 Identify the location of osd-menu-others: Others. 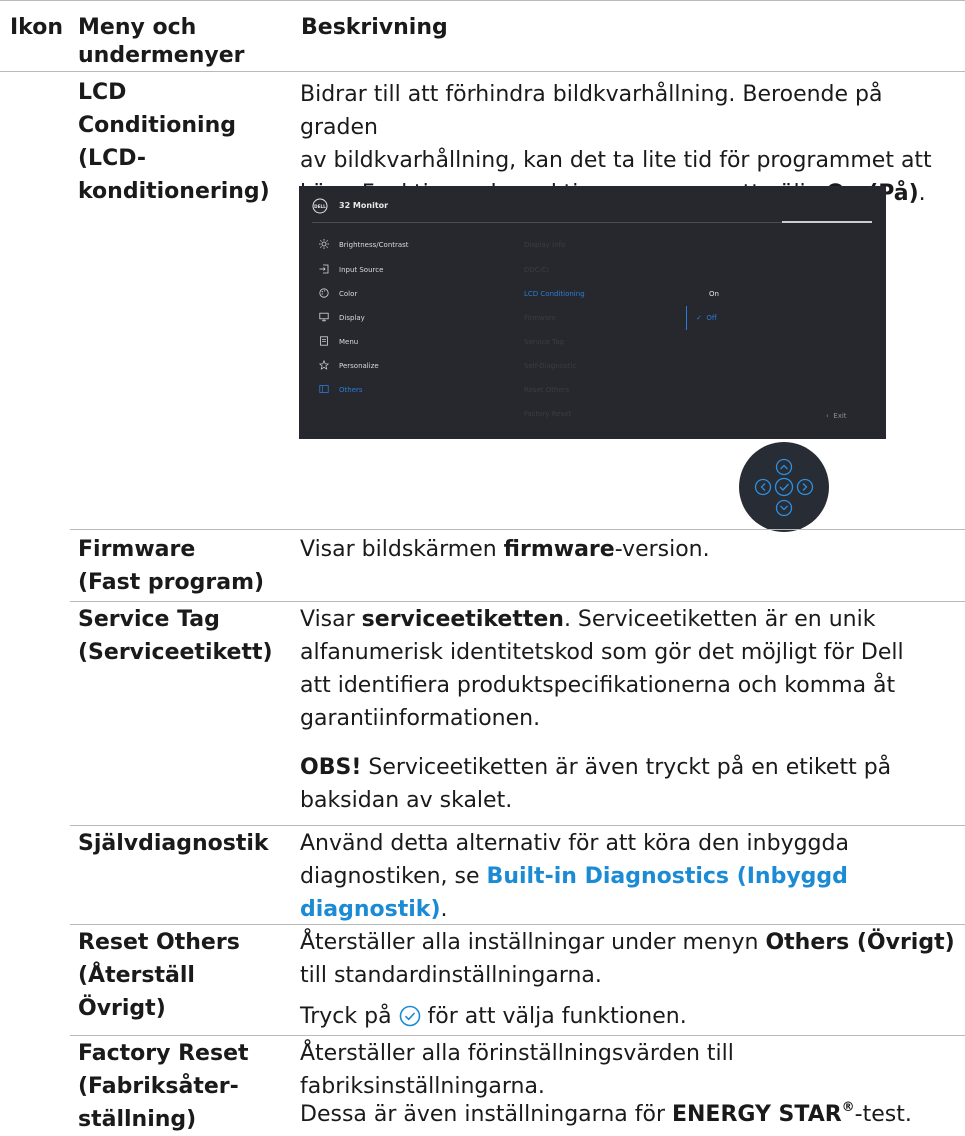
(341, 390).